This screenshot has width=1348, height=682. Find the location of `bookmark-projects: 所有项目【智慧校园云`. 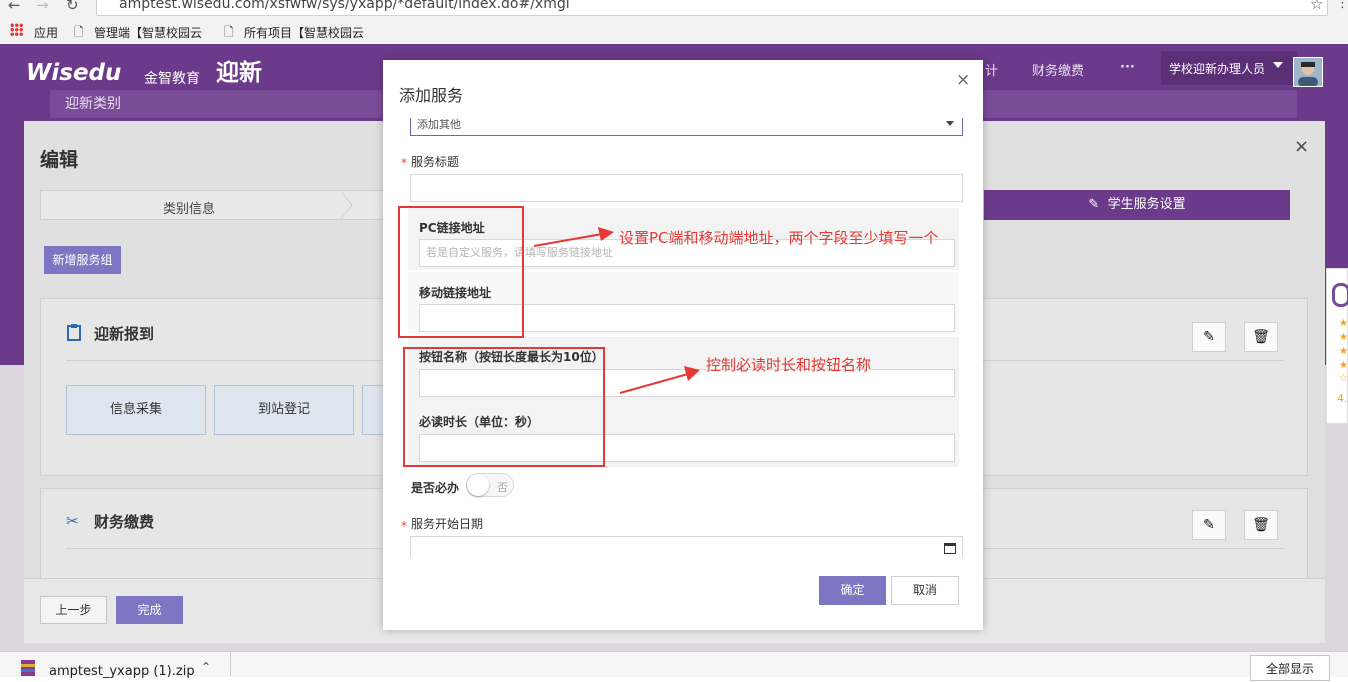

bookmark-projects: 所有项目【智慧校园云 is located at coordinates (304, 32).